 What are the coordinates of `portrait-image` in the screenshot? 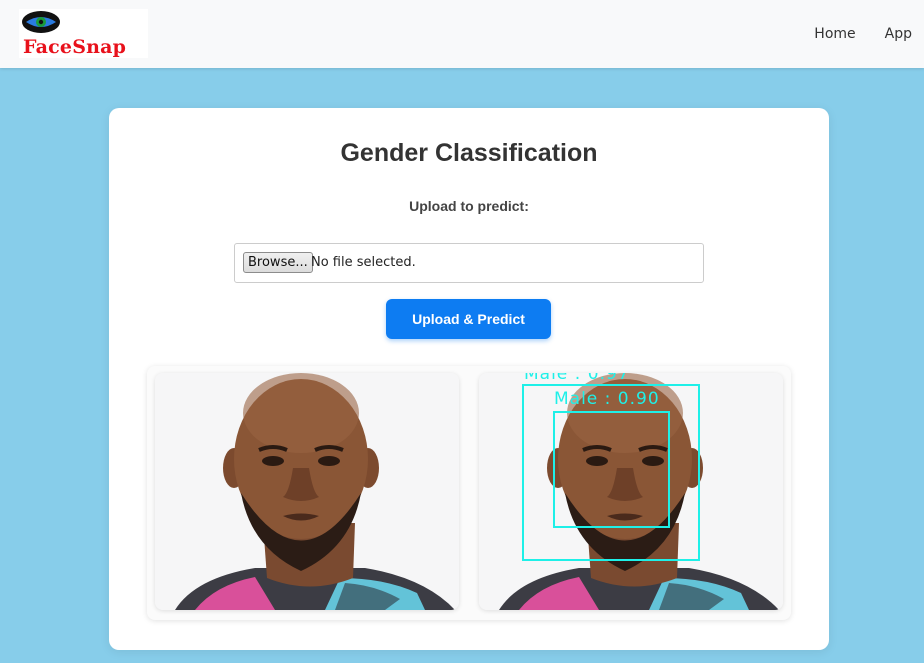 It's located at (307, 491).